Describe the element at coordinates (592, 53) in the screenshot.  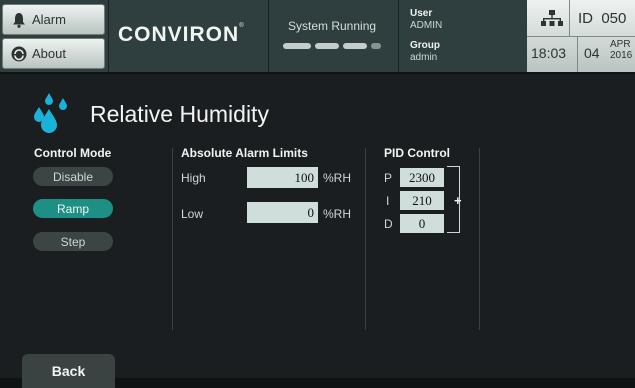
I see `date-day: 04` at that location.